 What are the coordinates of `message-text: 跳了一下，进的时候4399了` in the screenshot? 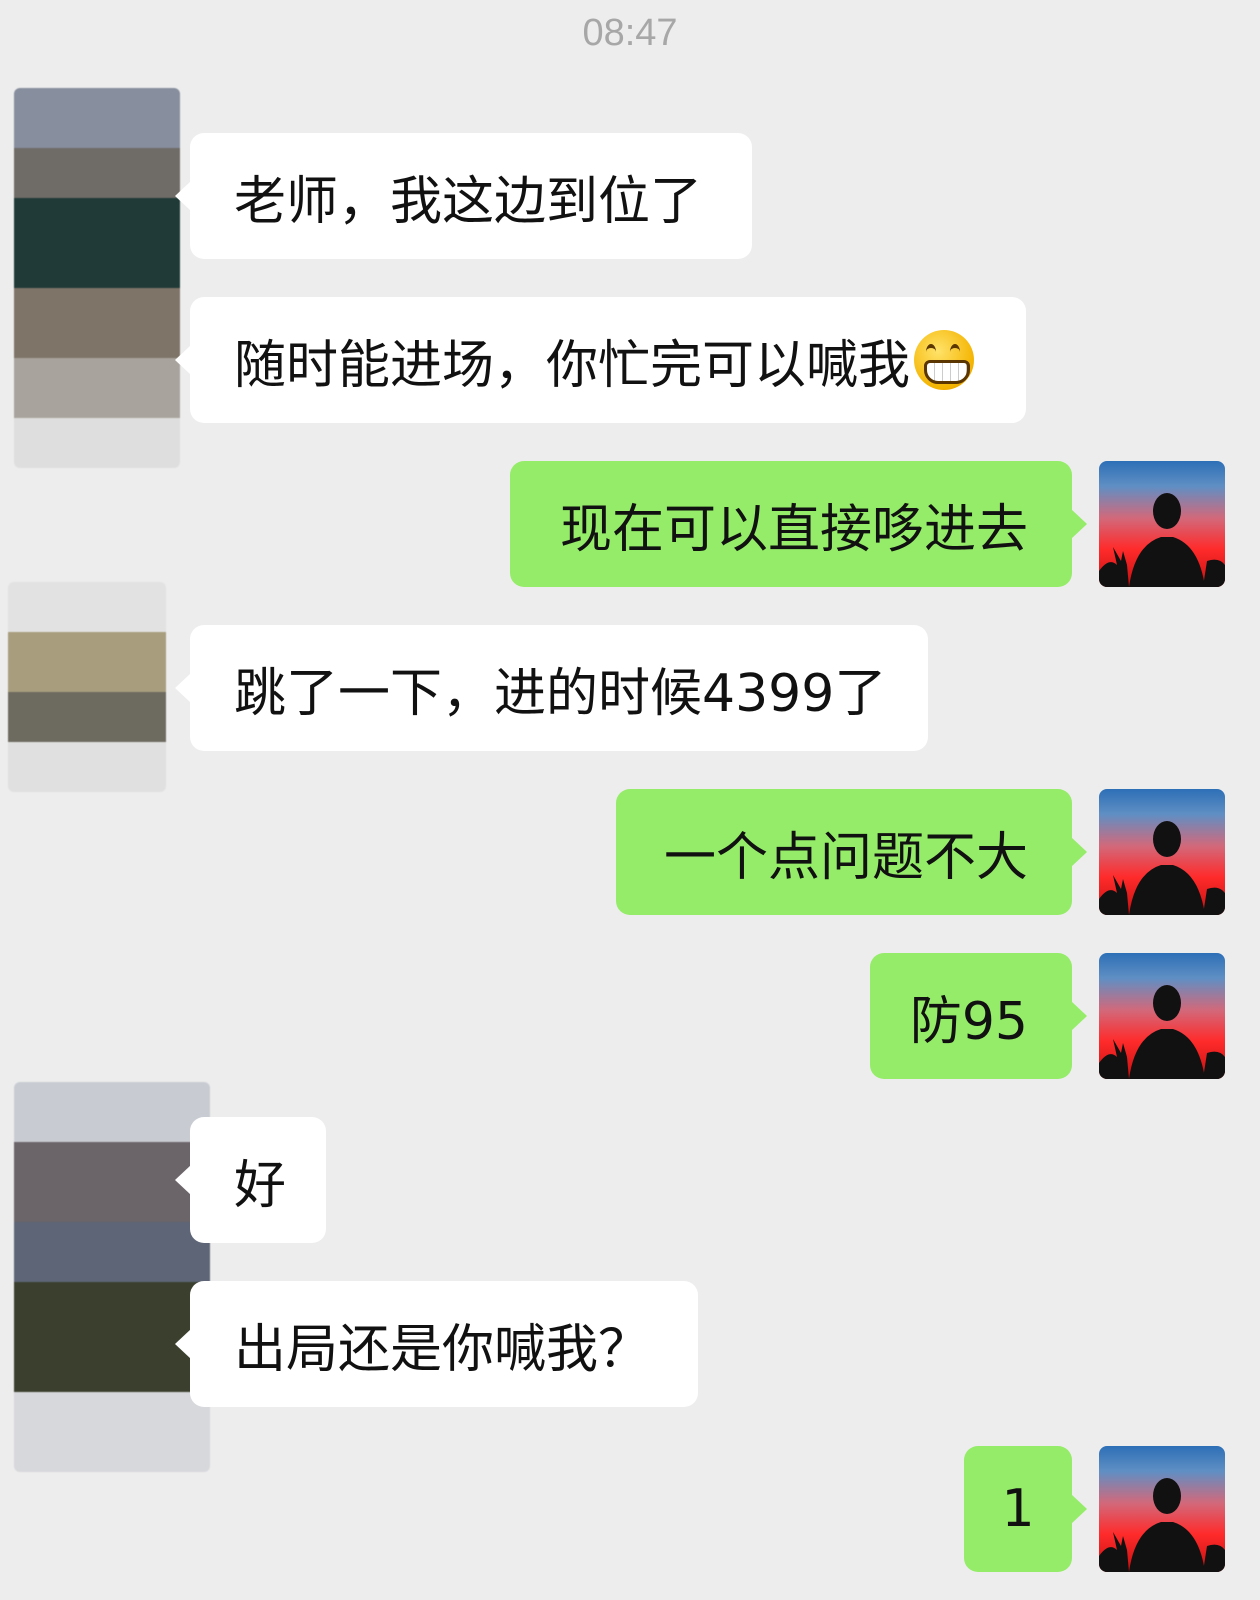 It's located at (560, 693).